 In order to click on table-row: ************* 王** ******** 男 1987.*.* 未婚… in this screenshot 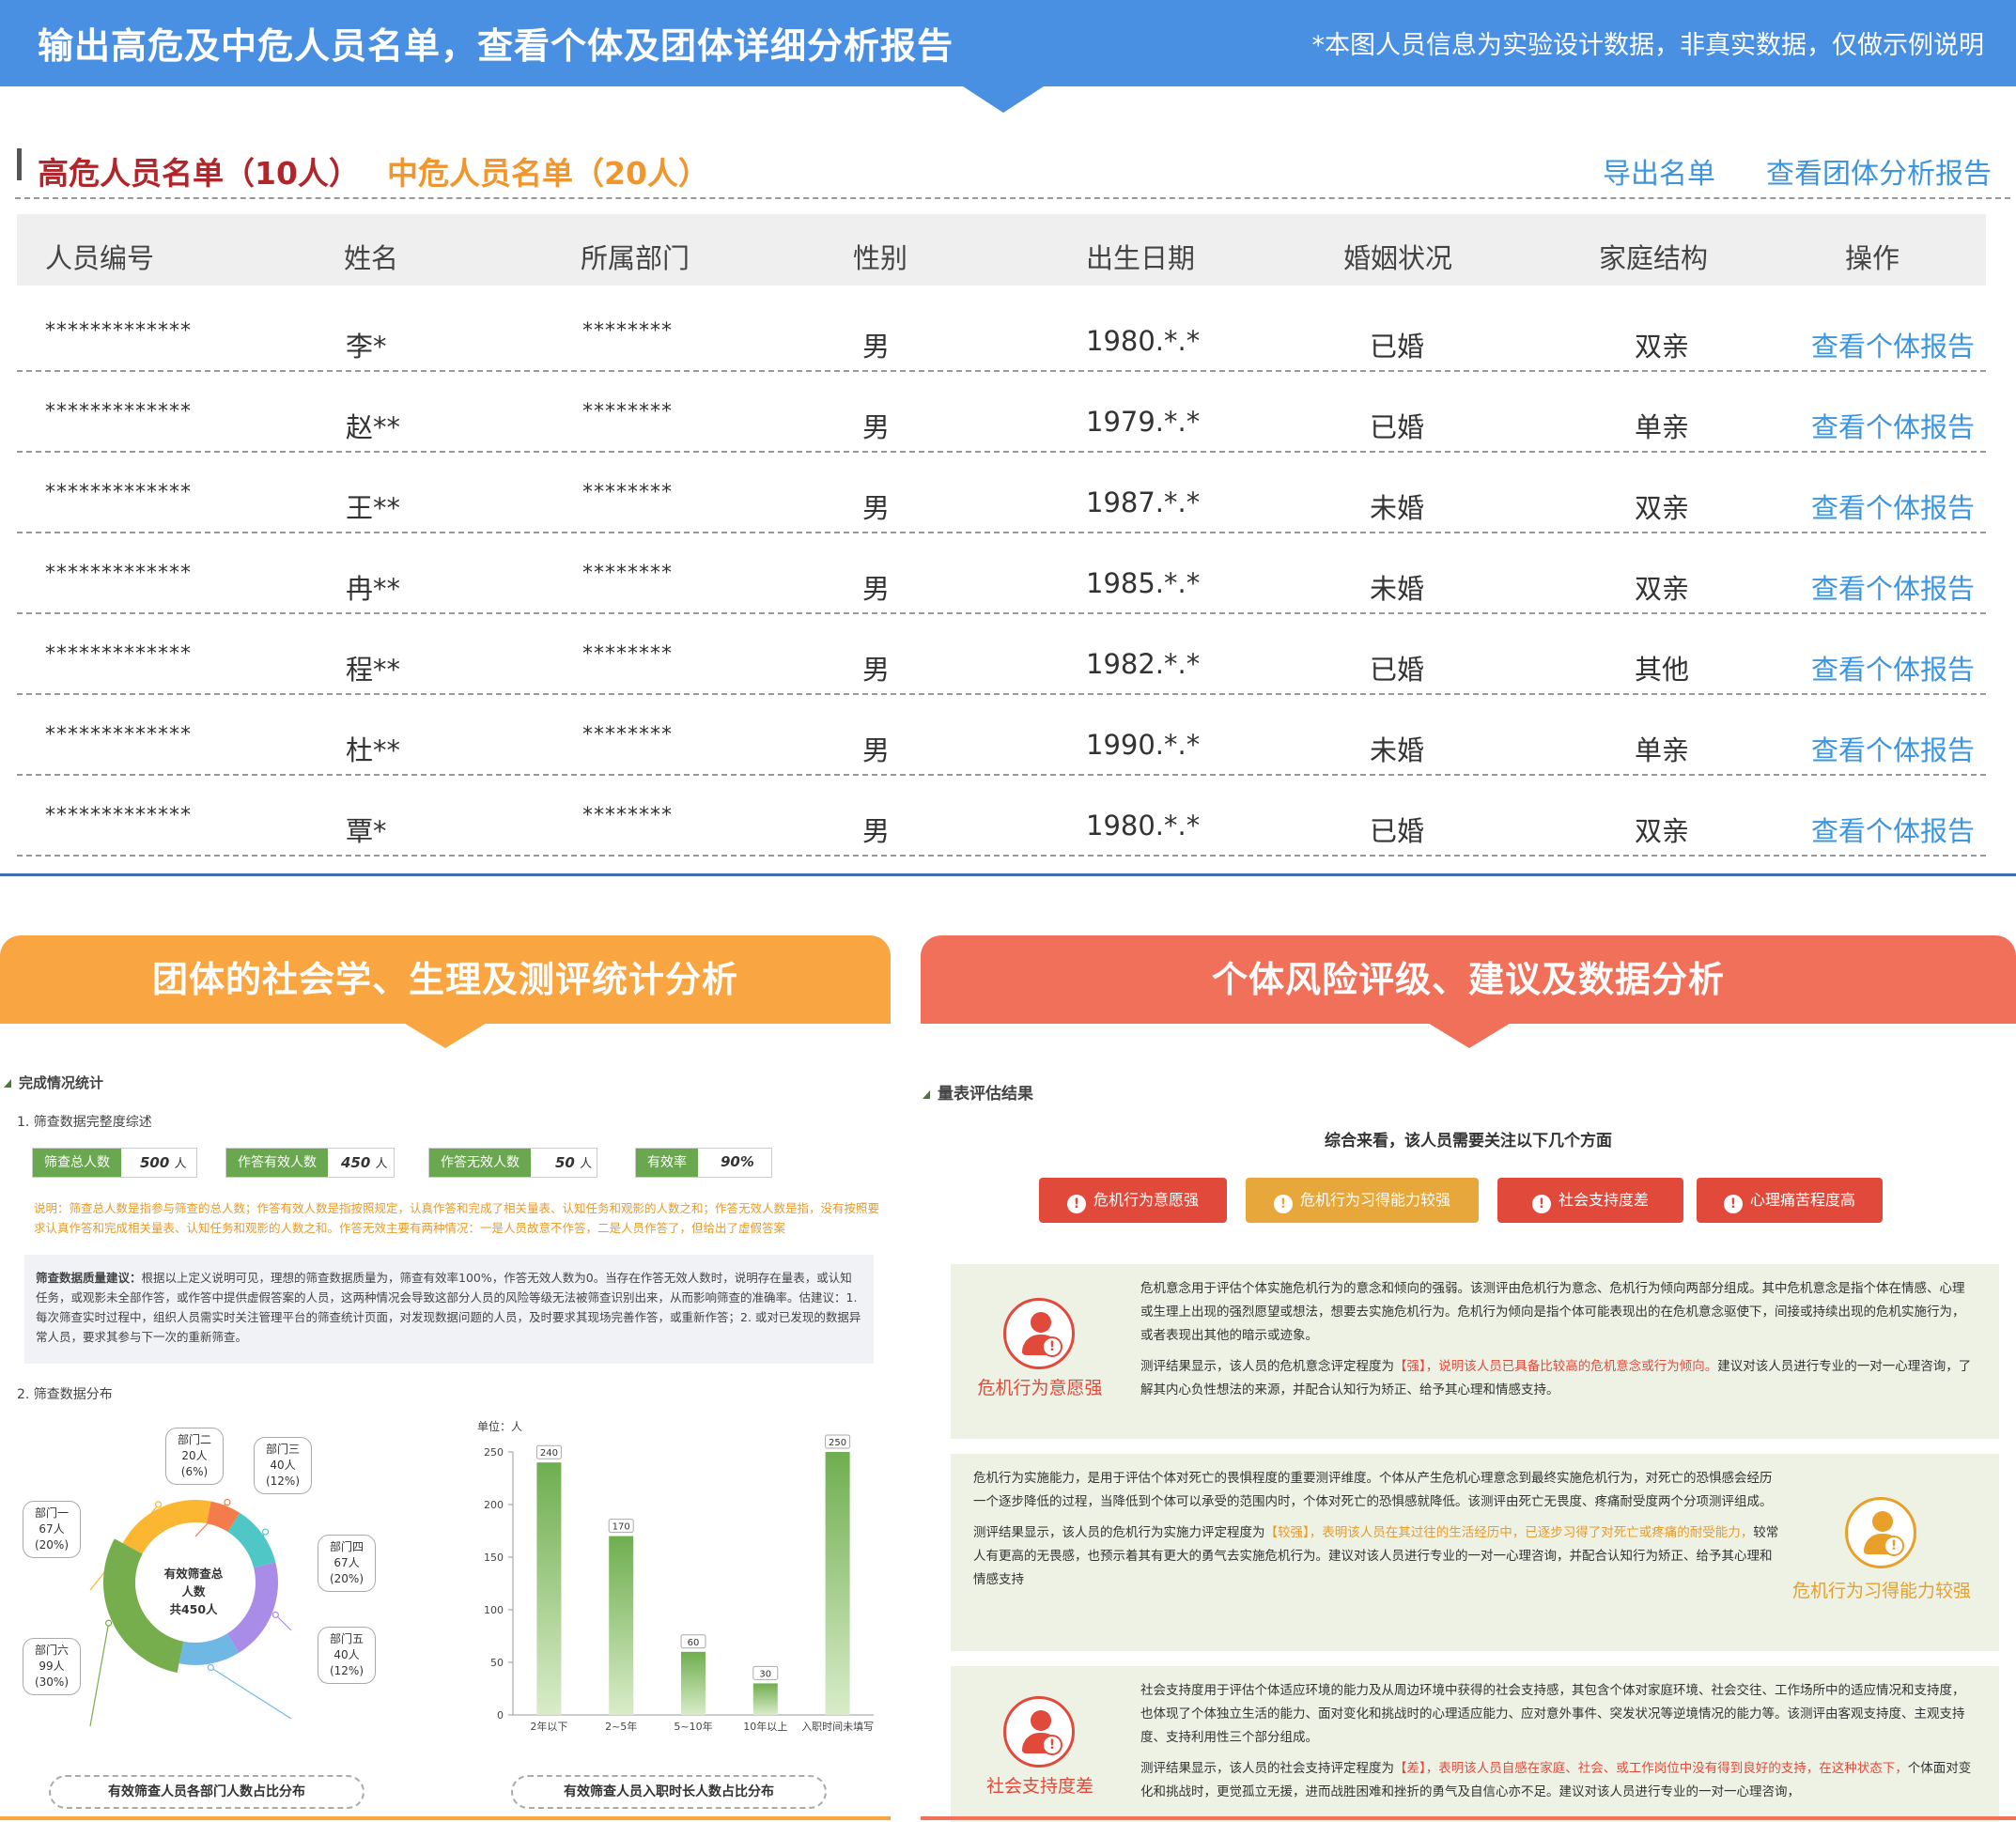, I will do `click(1001, 493)`.